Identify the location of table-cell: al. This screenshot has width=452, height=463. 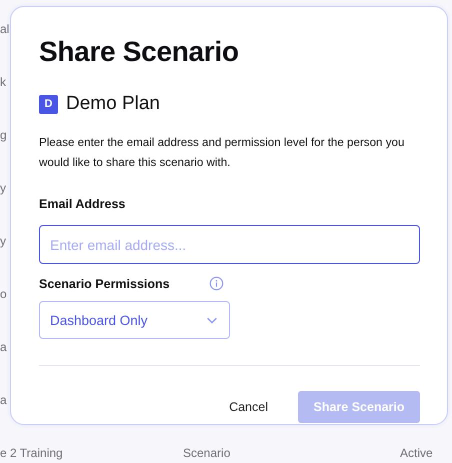
(5, 29).